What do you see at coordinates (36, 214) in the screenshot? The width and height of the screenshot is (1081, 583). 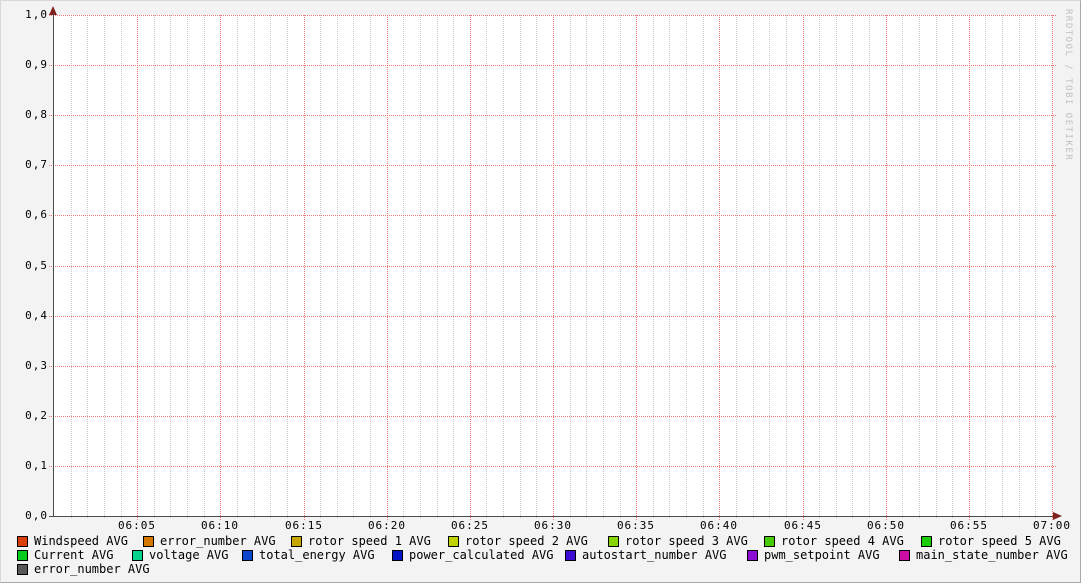 I see `y-tick-label: 0,6` at bounding box center [36, 214].